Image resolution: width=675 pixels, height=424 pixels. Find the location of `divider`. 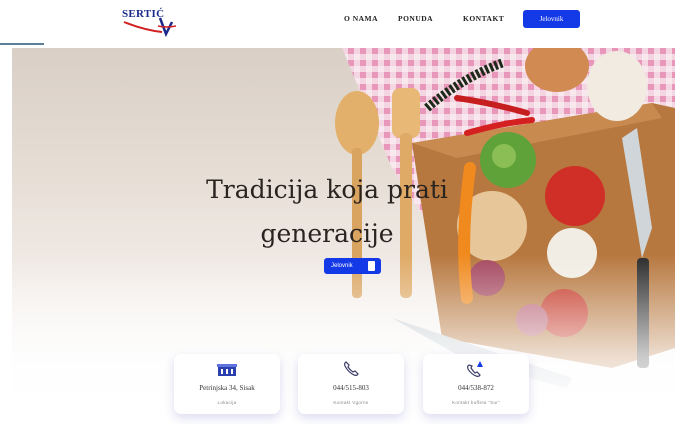

divider is located at coordinates (22, 44).